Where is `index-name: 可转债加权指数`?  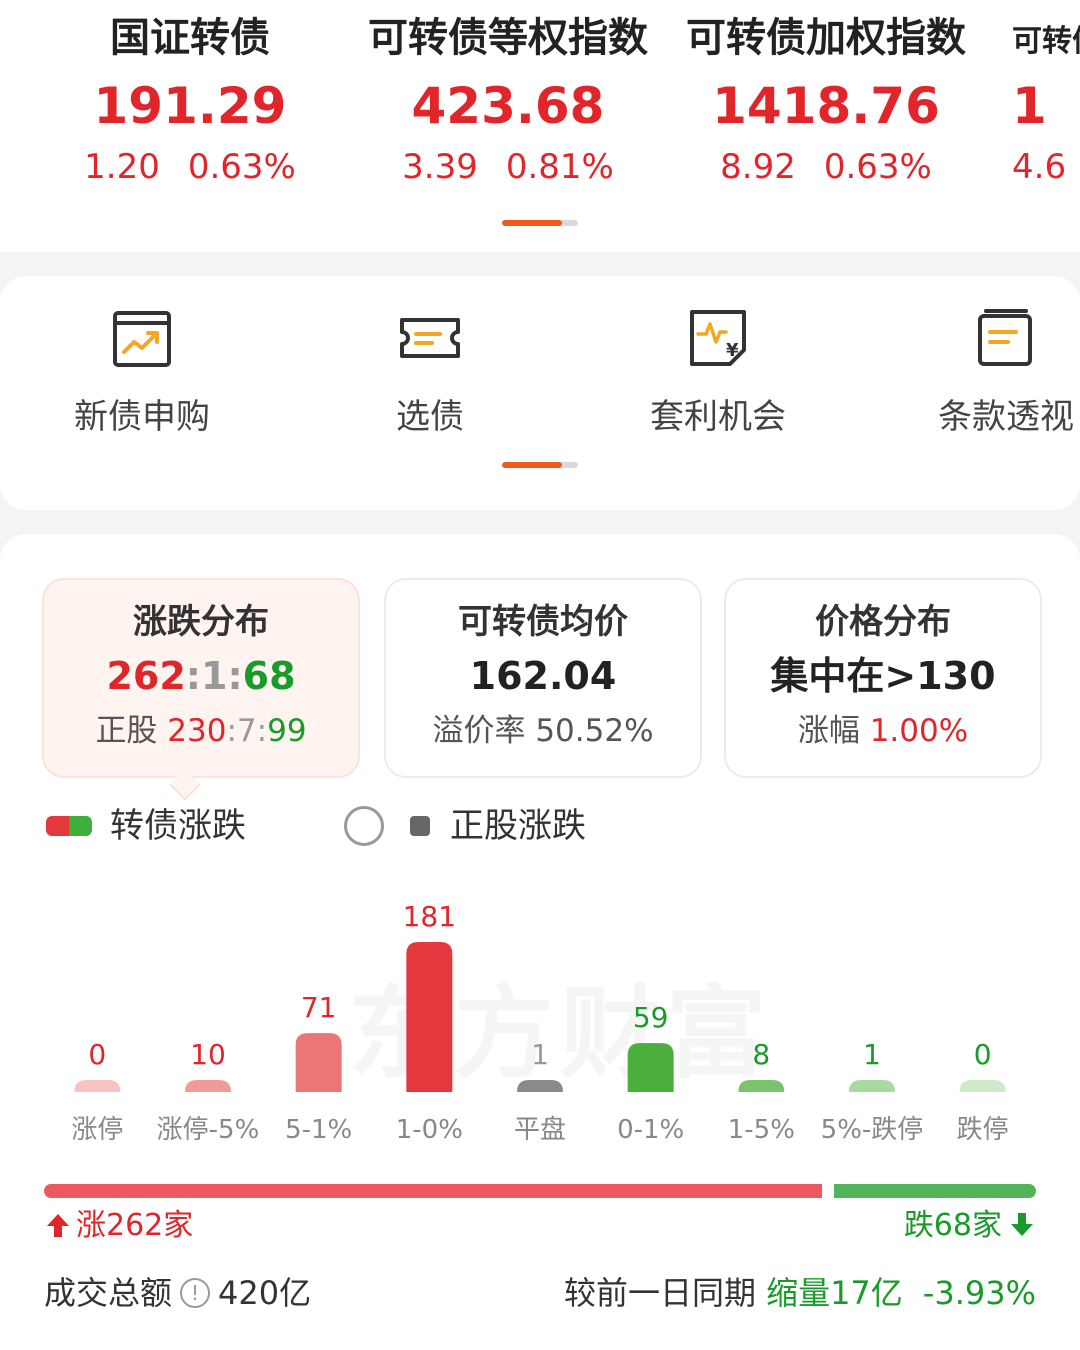 index-name: 可转债加权指数 is located at coordinates (826, 38).